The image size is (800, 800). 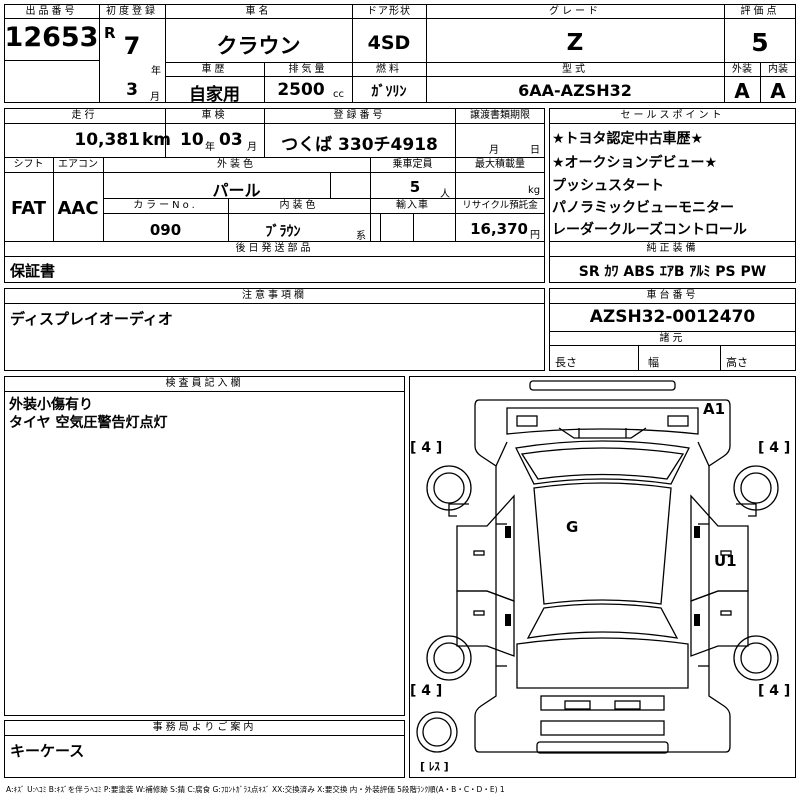 I want to click on reg-month: 3, so click(x=132, y=90).